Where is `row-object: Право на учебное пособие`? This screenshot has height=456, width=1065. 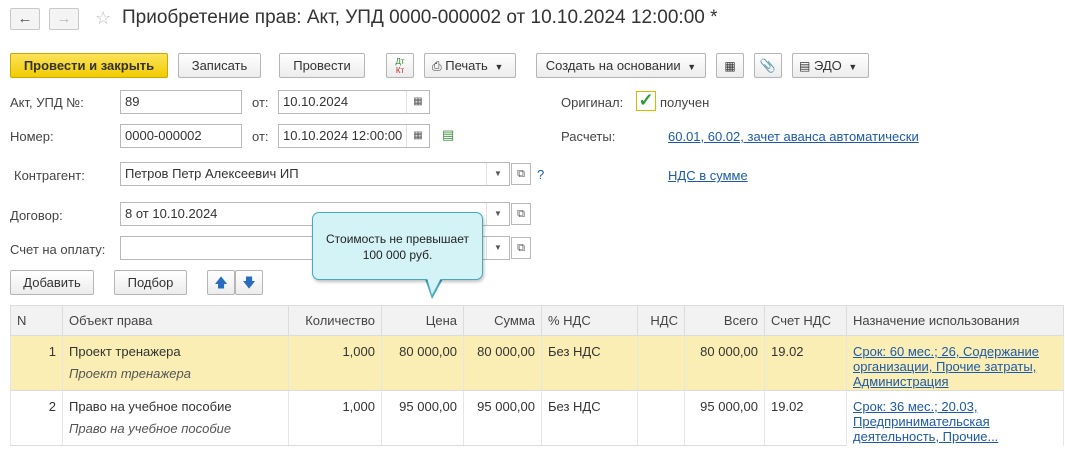
row-object: Право на учебное пособие is located at coordinates (175, 404).